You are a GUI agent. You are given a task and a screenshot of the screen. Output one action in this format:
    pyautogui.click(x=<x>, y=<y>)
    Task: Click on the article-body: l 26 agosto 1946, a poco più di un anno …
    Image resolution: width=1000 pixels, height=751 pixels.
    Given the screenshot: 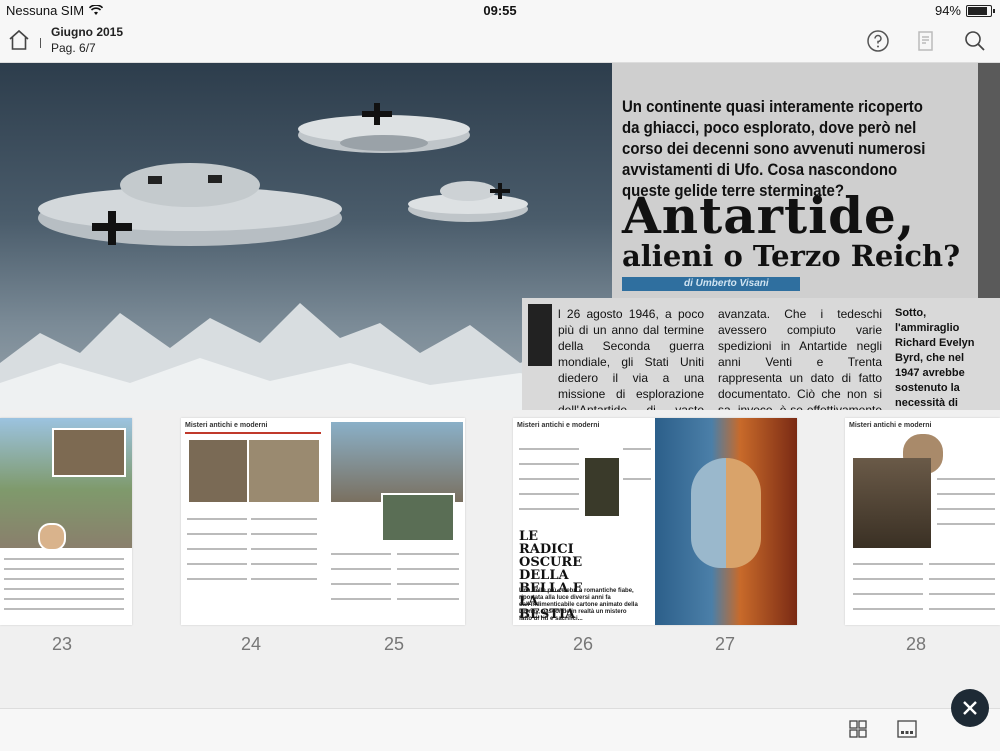 What is the action you would take?
    pyautogui.click(x=761, y=354)
    